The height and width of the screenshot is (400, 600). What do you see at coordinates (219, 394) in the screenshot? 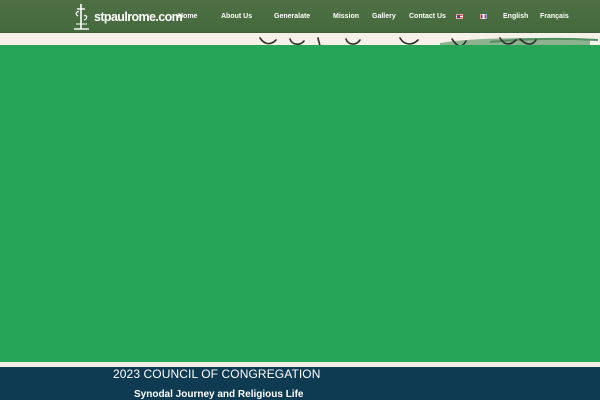
I see `council-subtitle: Synodal Journey and Religious Life` at bounding box center [219, 394].